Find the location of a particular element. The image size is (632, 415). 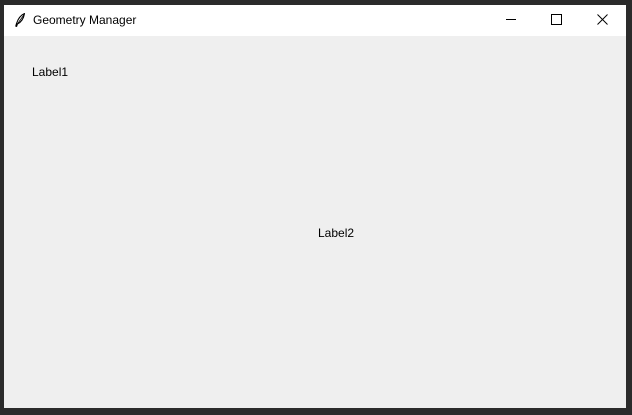

title-bar: Geometry Manager is located at coordinates (315, 20).